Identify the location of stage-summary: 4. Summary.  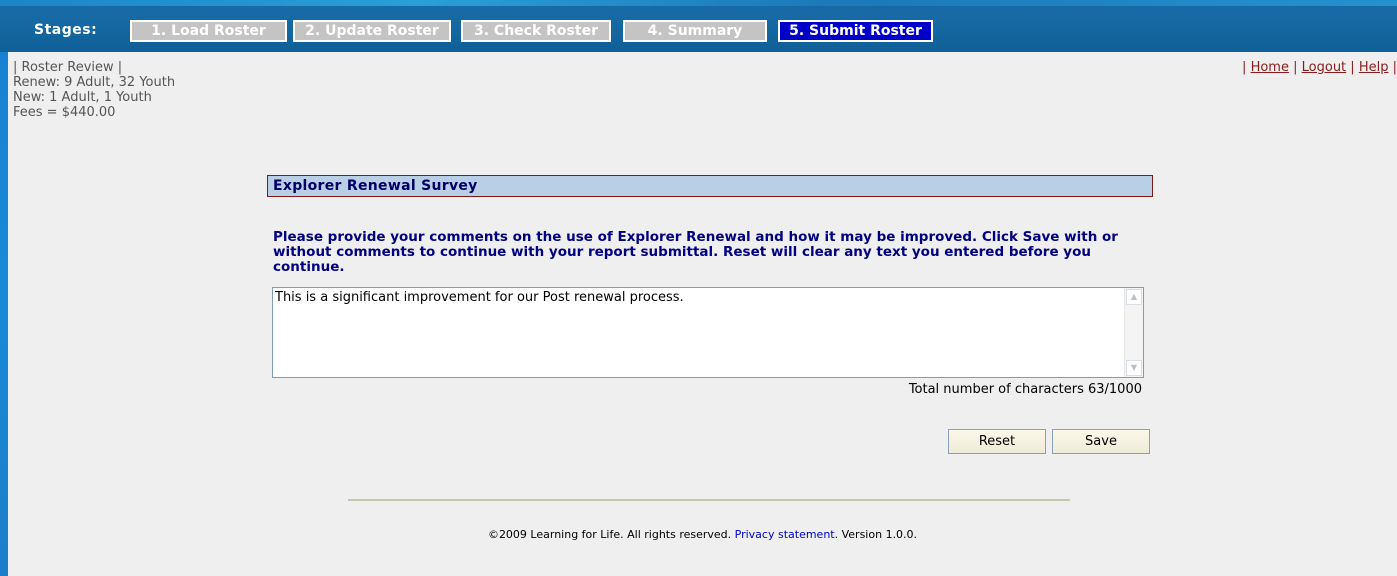
(695, 31).